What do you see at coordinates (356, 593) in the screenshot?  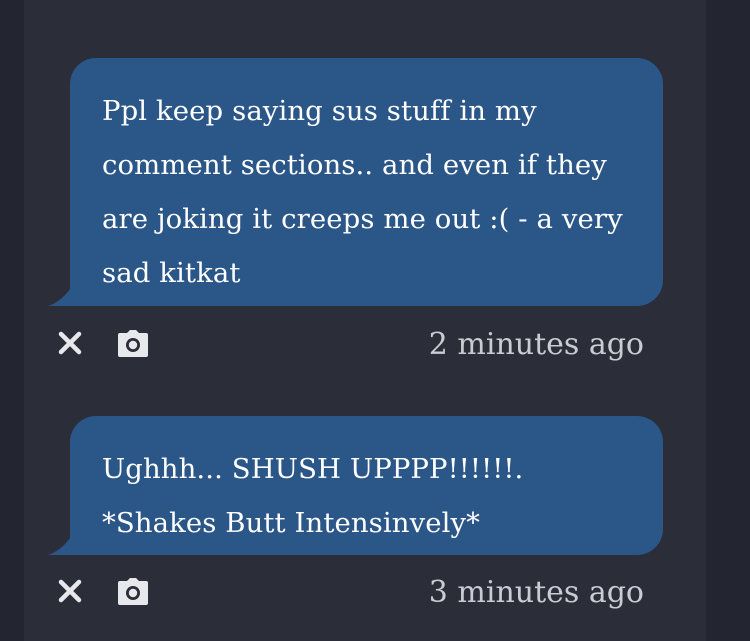 I see `message-actions: 3 minutes ago` at bounding box center [356, 593].